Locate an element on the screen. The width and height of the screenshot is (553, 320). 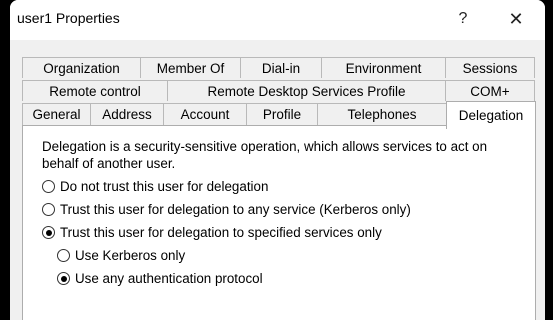
tab-delegation: Delegation is located at coordinates (491, 115).